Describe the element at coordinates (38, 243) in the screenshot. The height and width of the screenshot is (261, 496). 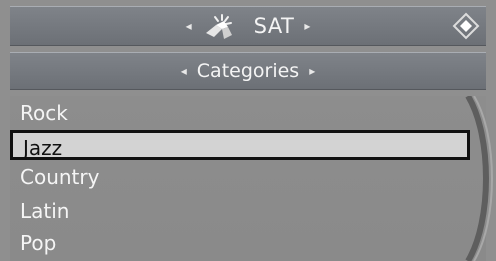
I see `list-item-pop: Pop` at that location.